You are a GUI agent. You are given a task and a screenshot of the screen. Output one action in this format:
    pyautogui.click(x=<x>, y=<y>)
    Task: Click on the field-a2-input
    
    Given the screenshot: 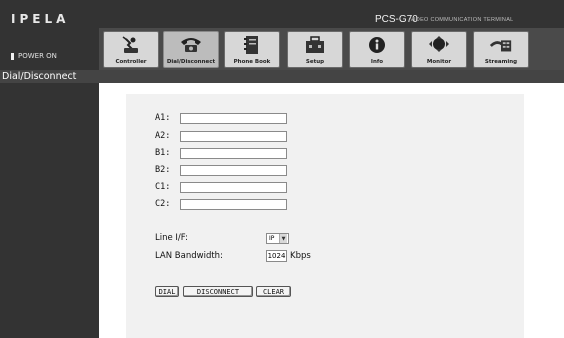 What is the action you would take?
    pyautogui.click(x=233, y=136)
    